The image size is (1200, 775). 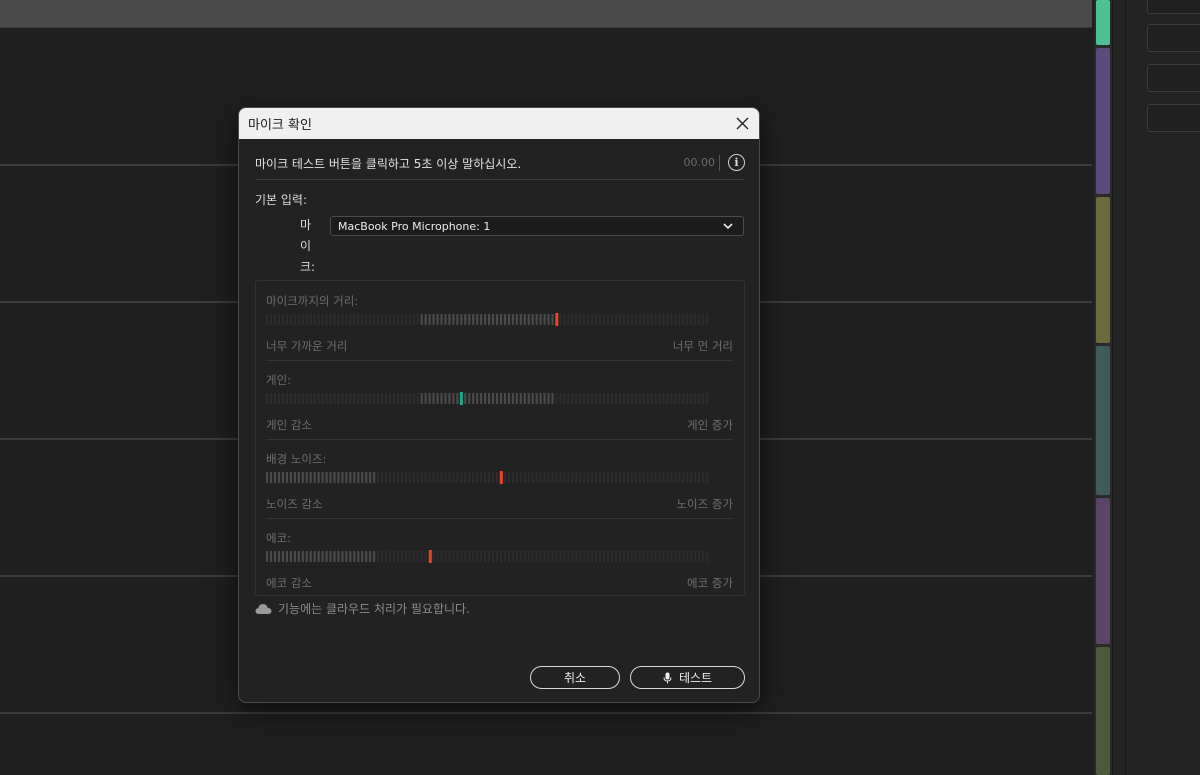 I want to click on cloud-icon, so click(x=263, y=608).